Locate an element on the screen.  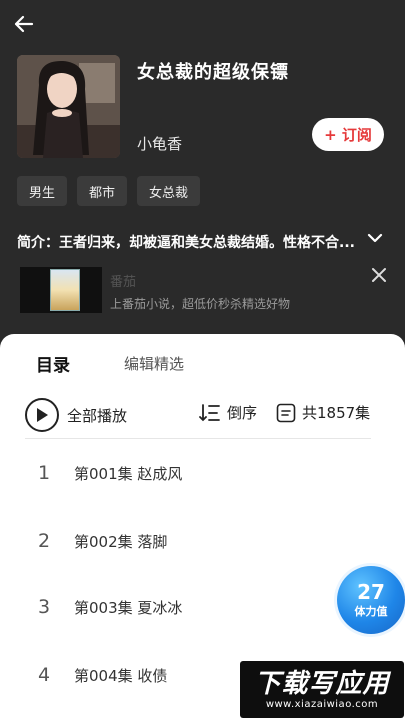
ad-title: 番茄 is located at coordinates (123, 282).